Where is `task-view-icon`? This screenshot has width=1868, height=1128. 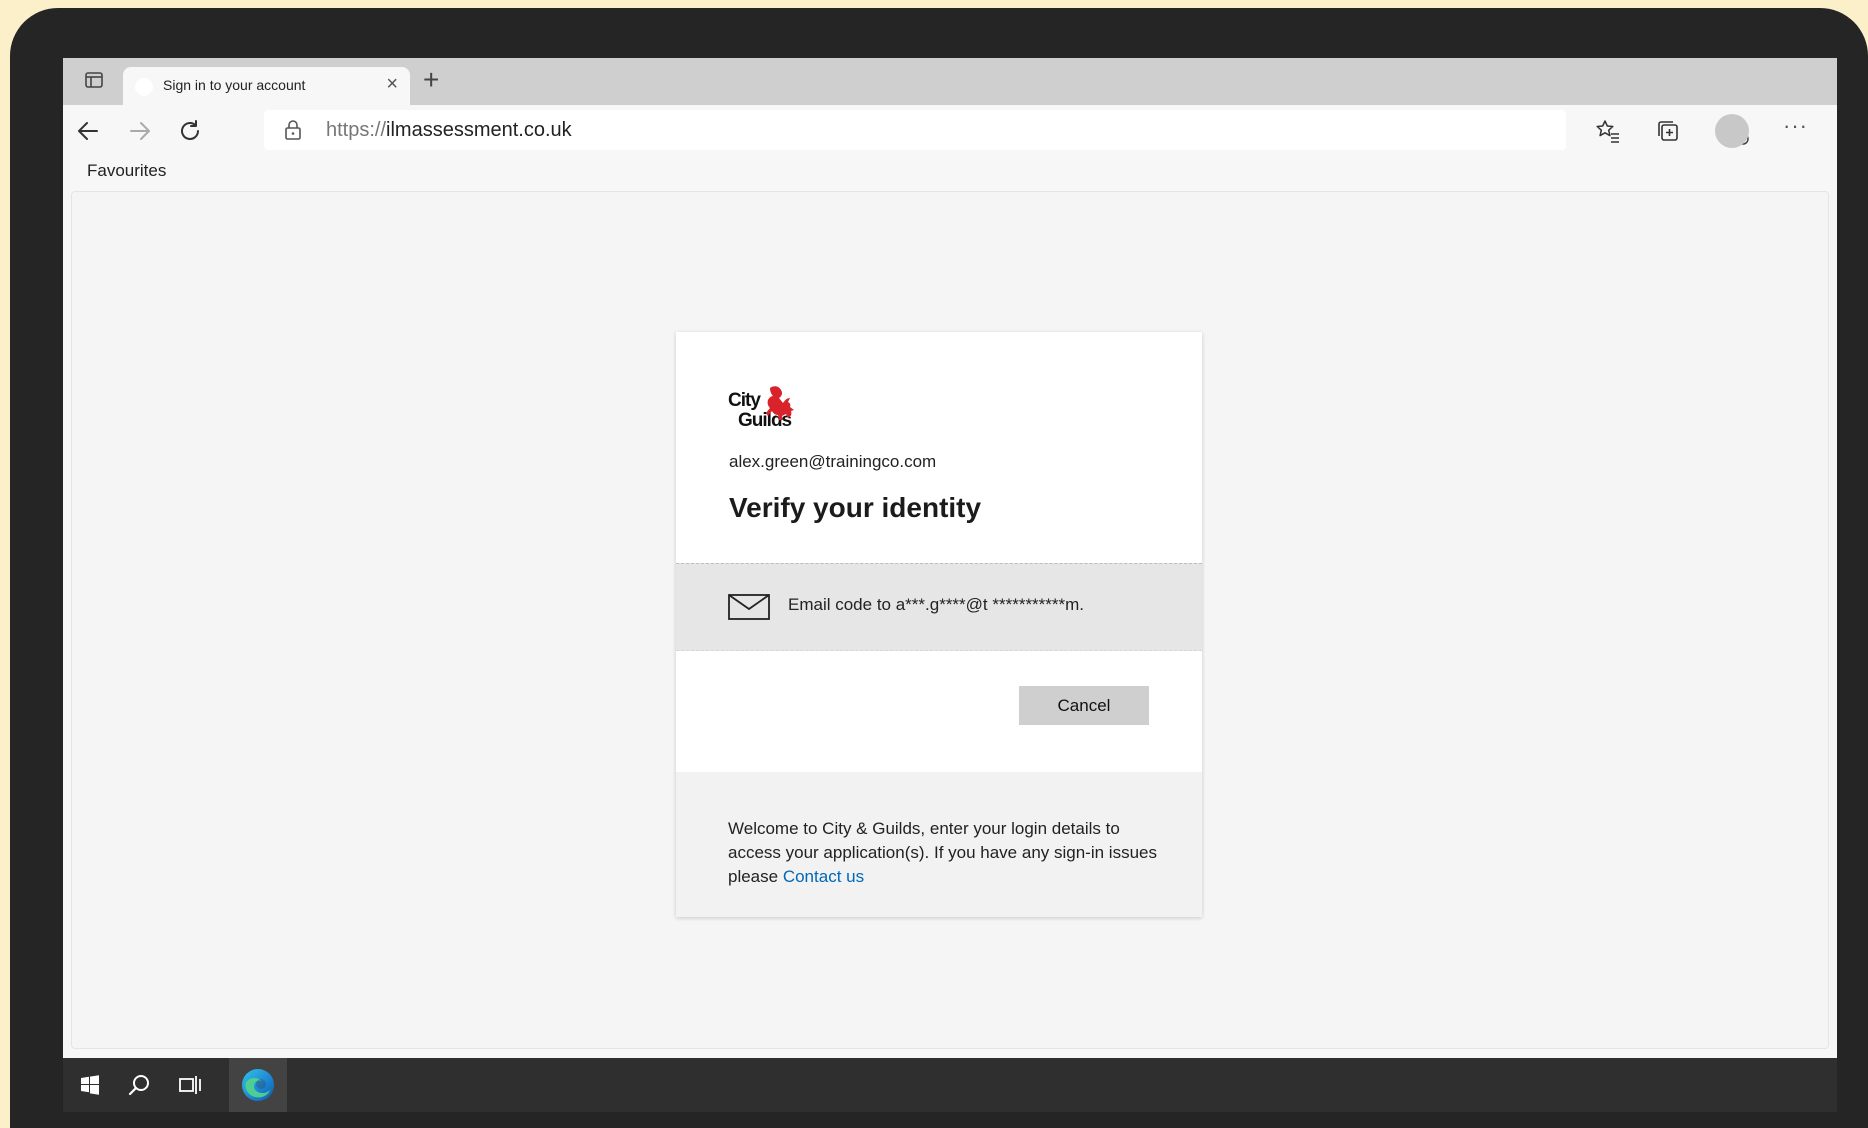 task-view-icon is located at coordinates (190, 1085).